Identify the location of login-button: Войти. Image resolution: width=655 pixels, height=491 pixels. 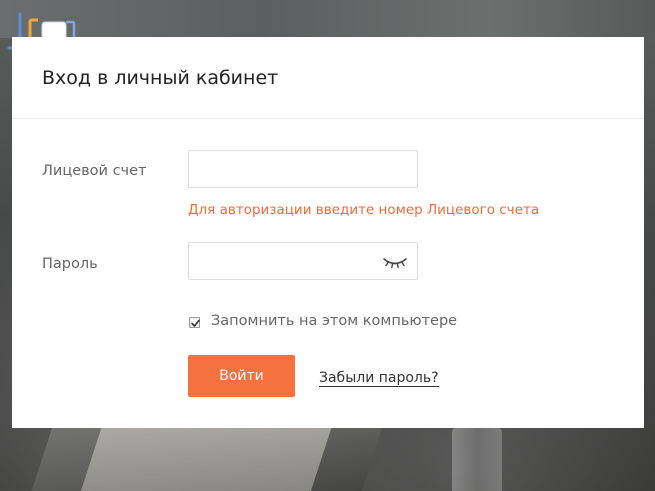
(241, 376).